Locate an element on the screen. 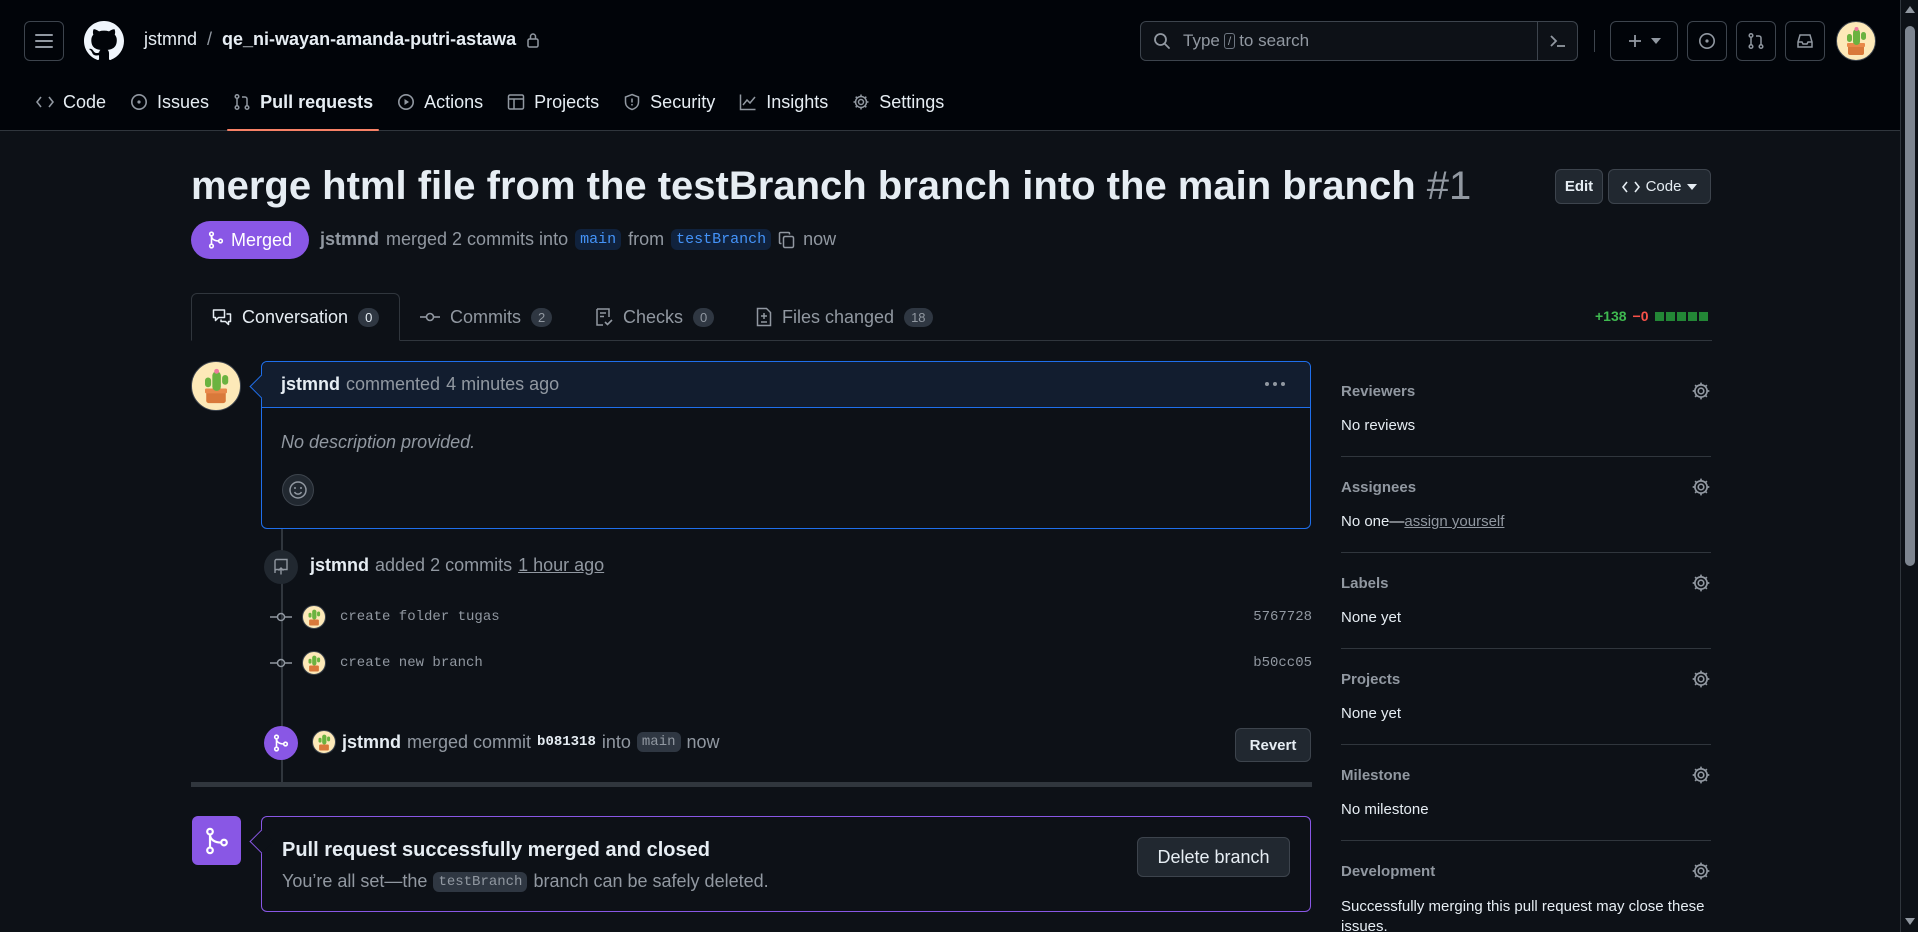 The height and width of the screenshot is (932, 1918). inbox-button is located at coordinates (1805, 41).